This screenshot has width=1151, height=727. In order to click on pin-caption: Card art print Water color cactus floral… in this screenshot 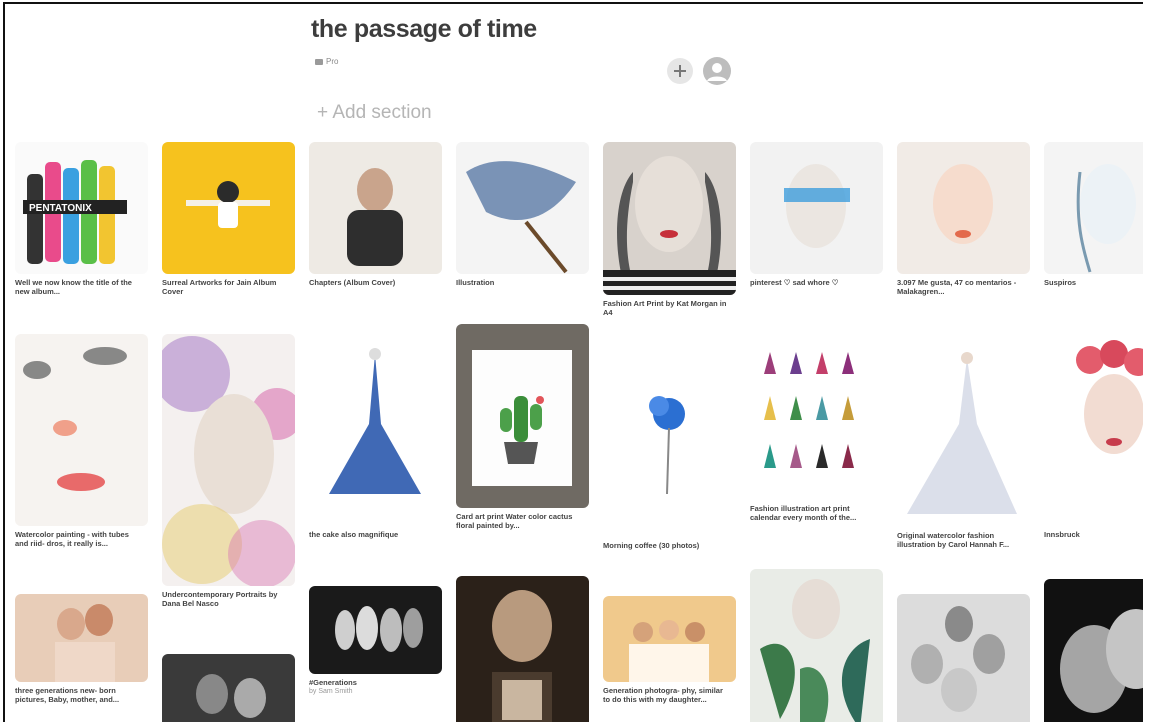, I will do `click(514, 521)`.